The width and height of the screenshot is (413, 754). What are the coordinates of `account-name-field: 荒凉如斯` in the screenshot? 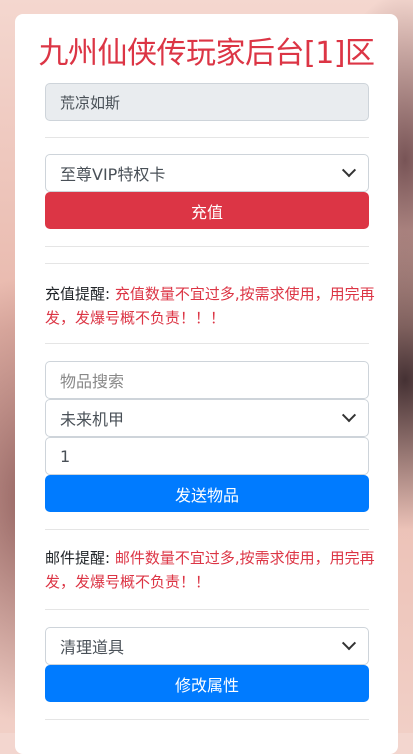 It's located at (207, 102).